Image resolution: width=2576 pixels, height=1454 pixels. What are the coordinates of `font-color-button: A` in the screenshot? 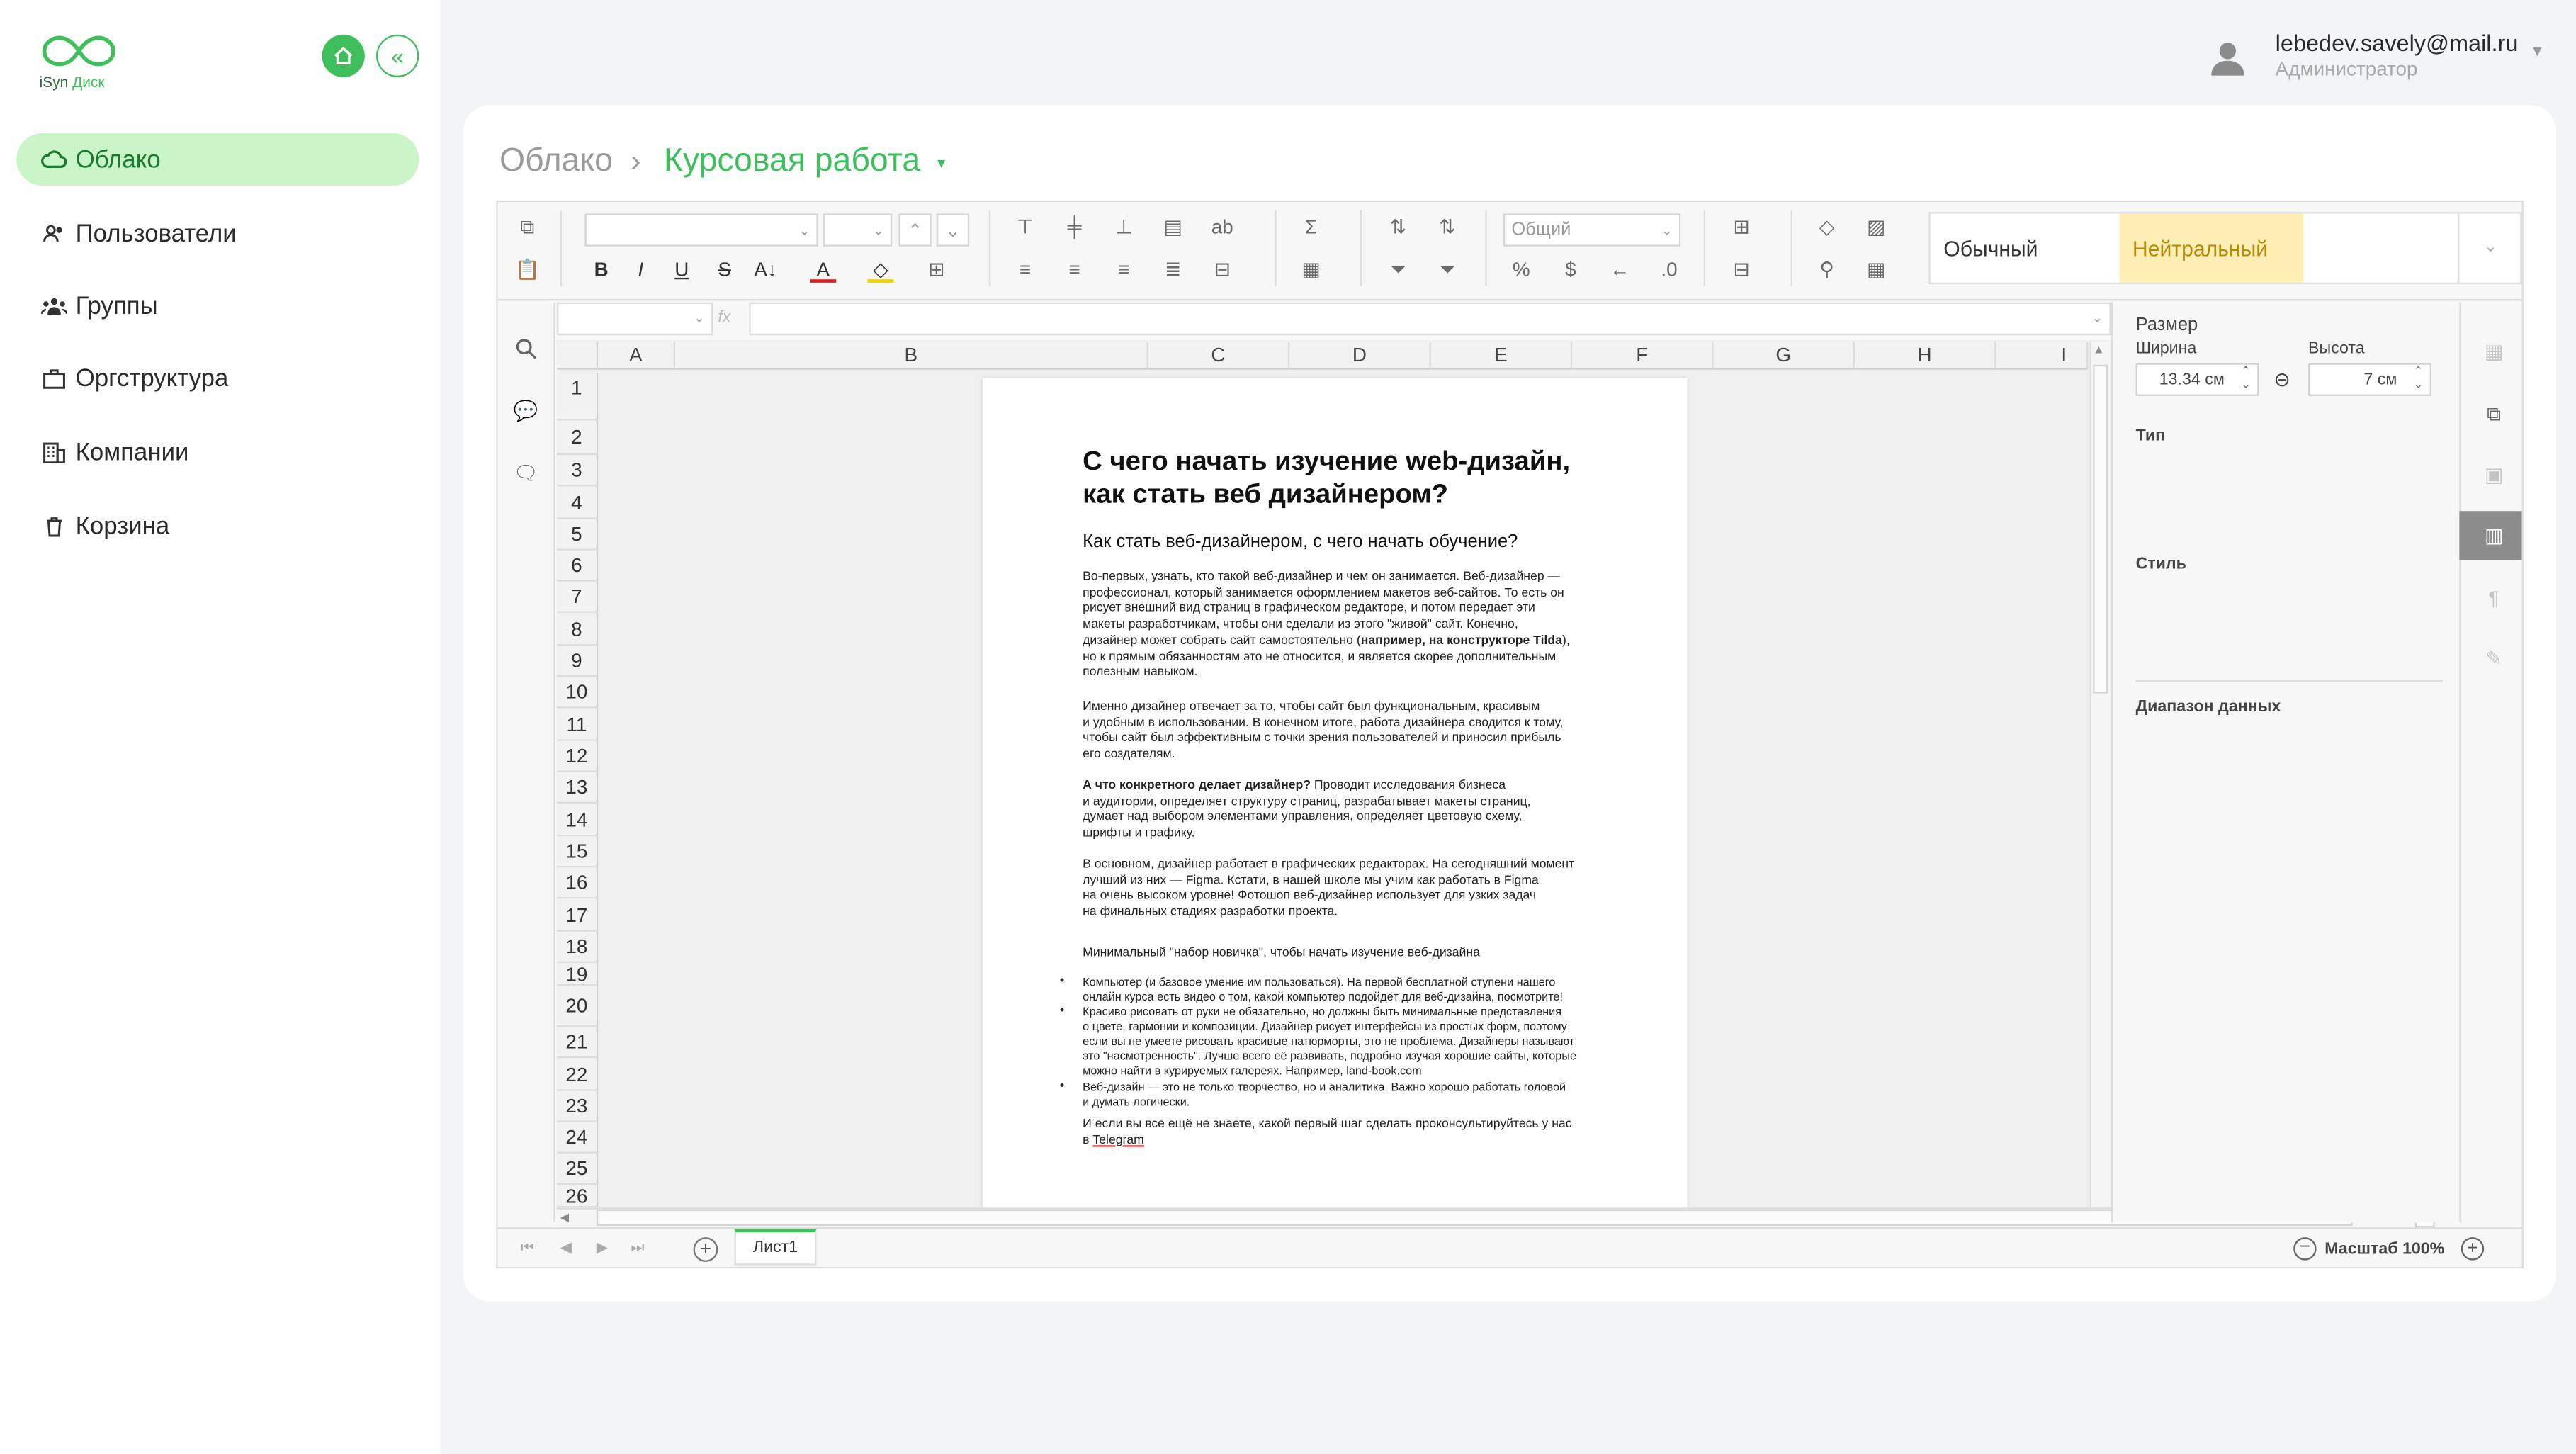 It's located at (823, 270).